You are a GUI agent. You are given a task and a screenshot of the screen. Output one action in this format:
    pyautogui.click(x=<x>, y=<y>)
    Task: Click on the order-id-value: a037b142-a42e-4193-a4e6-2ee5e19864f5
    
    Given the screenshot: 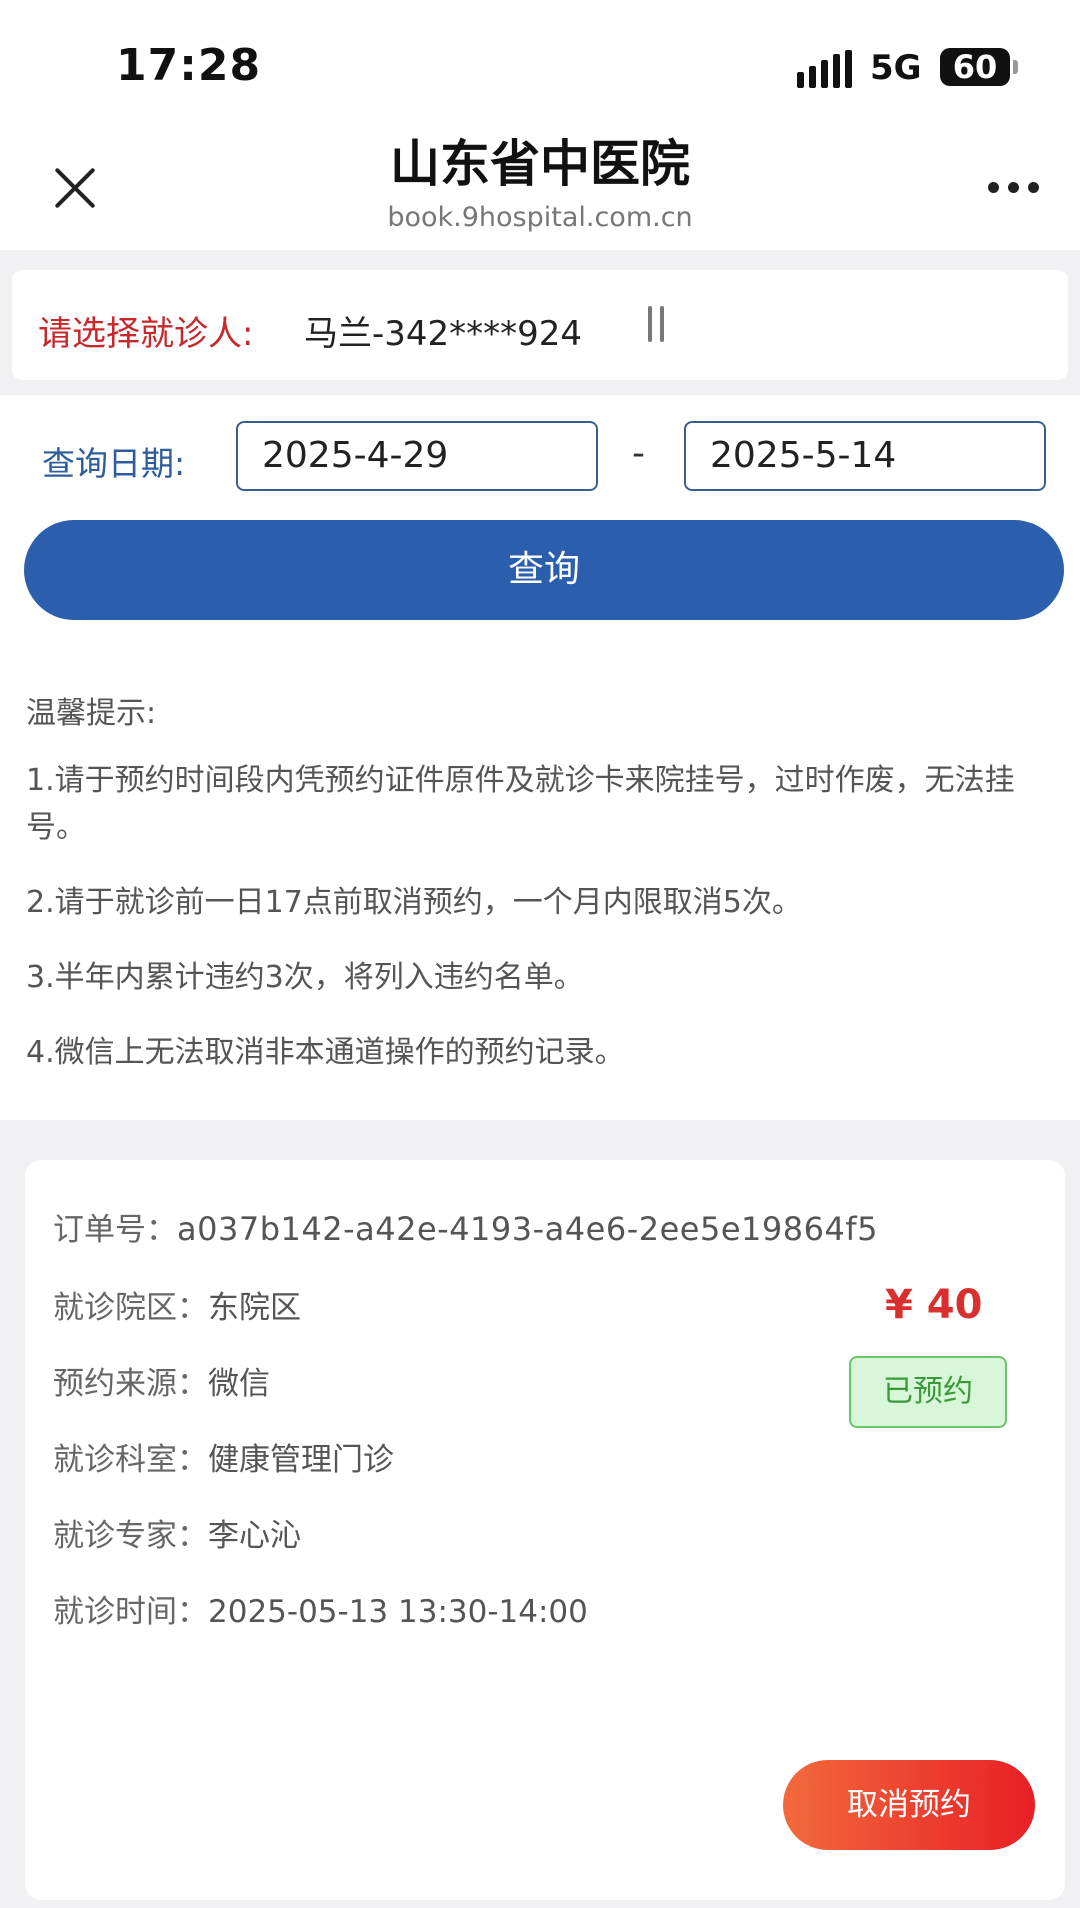 What is the action you would take?
    pyautogui.click(x=527, y=1229)
    